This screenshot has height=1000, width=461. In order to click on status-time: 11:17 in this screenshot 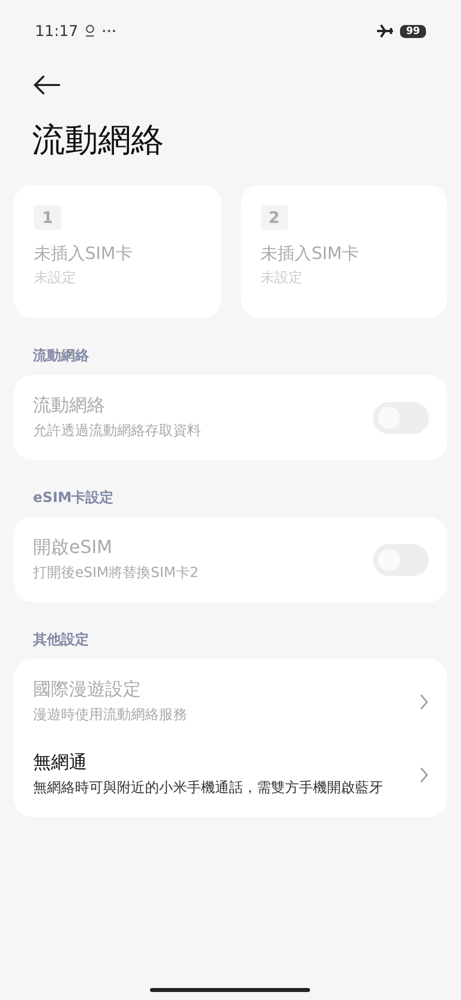, I will do `click(56, 31)`.